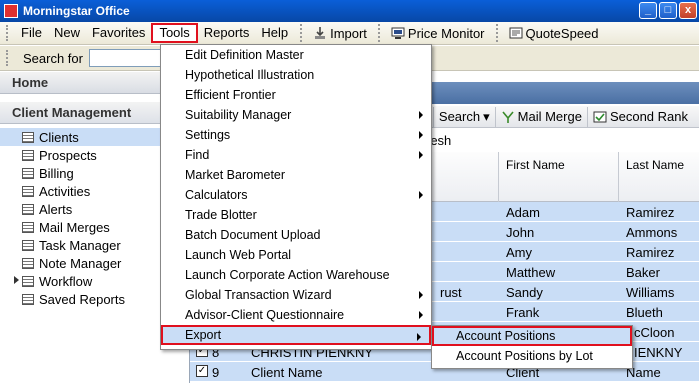 The image size is (699, 383). I want to click on close-button: x, so click(688, 10).